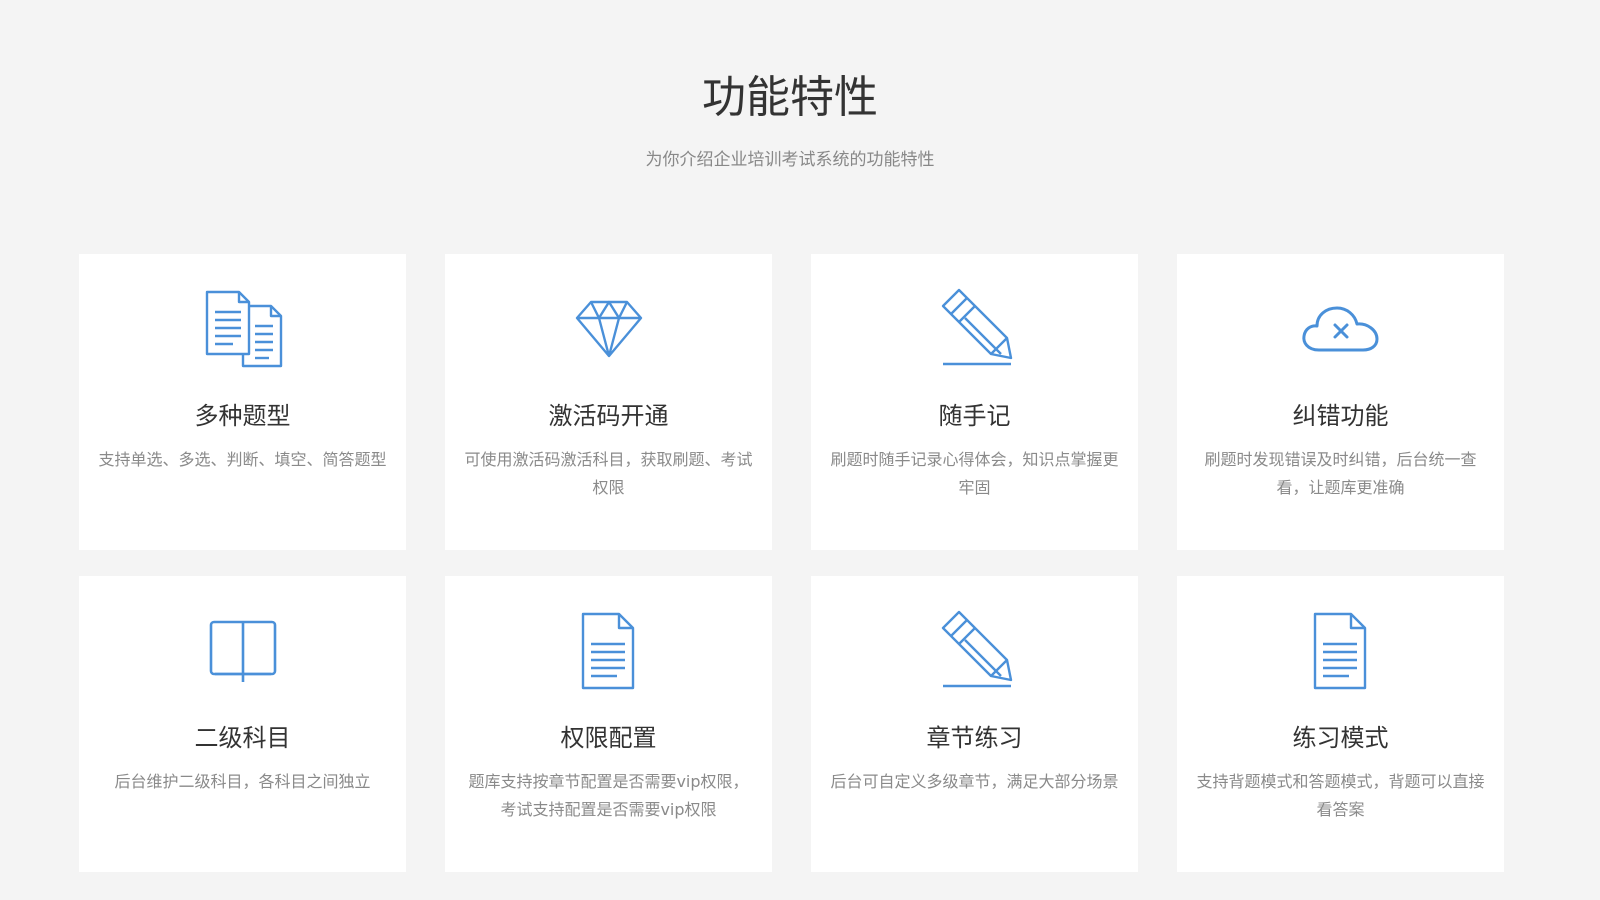  I want to click on feature-description: 支持背题模式和答题模式，背题可以直接看答案, so click(1340, 795).